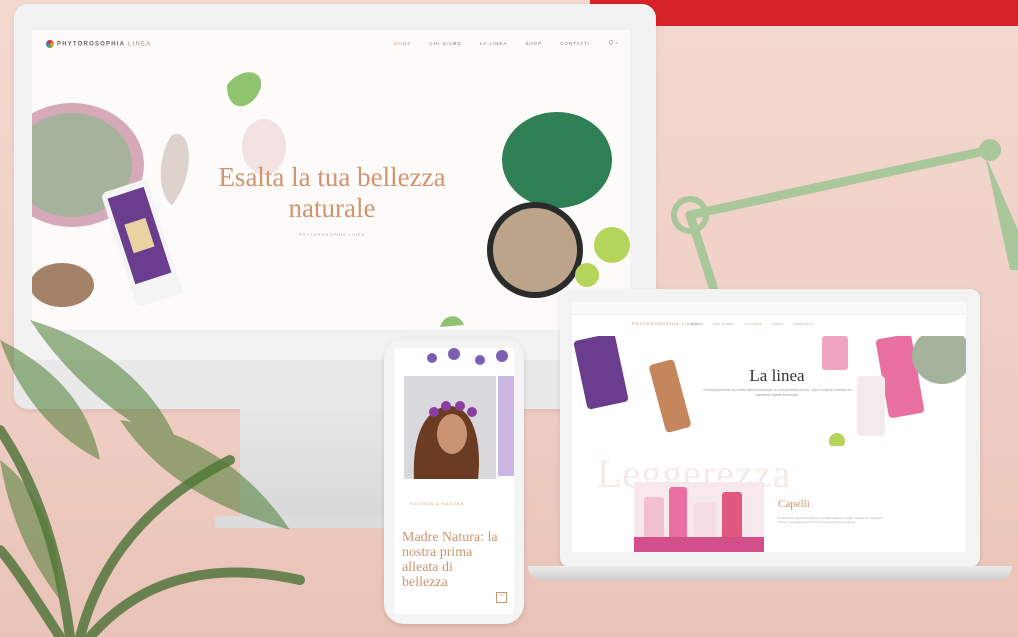 The image size is (1018, 637). I want to click on laptop-base, so click(770, 573).